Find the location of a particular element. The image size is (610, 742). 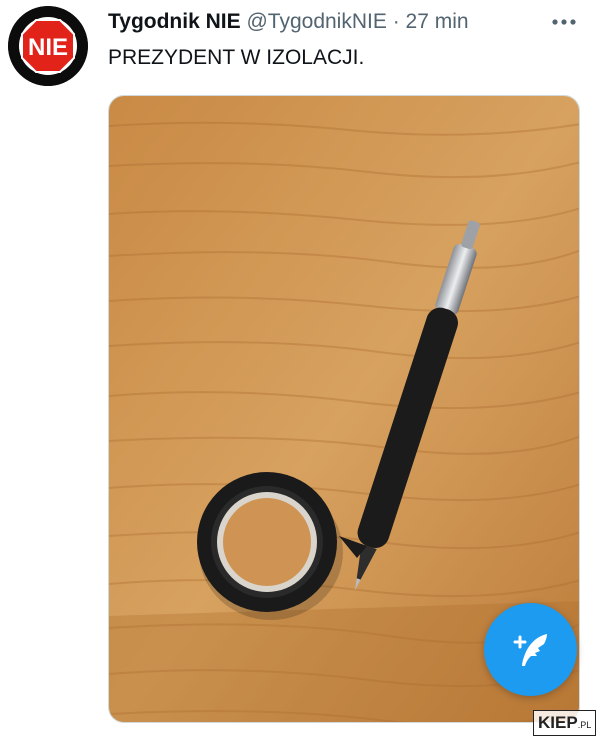

stop-sign-logo: NIE is located at coordinates (48, 46).